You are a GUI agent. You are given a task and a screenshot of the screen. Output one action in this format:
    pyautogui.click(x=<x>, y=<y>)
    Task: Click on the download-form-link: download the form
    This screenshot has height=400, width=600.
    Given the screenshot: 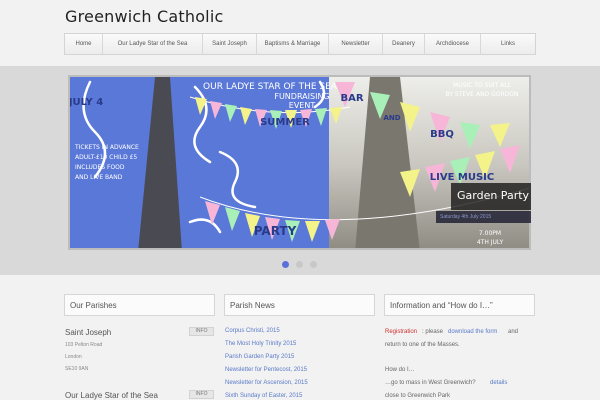 What is the action you would take?
    pyautogui.click(x=472, y=332)
    